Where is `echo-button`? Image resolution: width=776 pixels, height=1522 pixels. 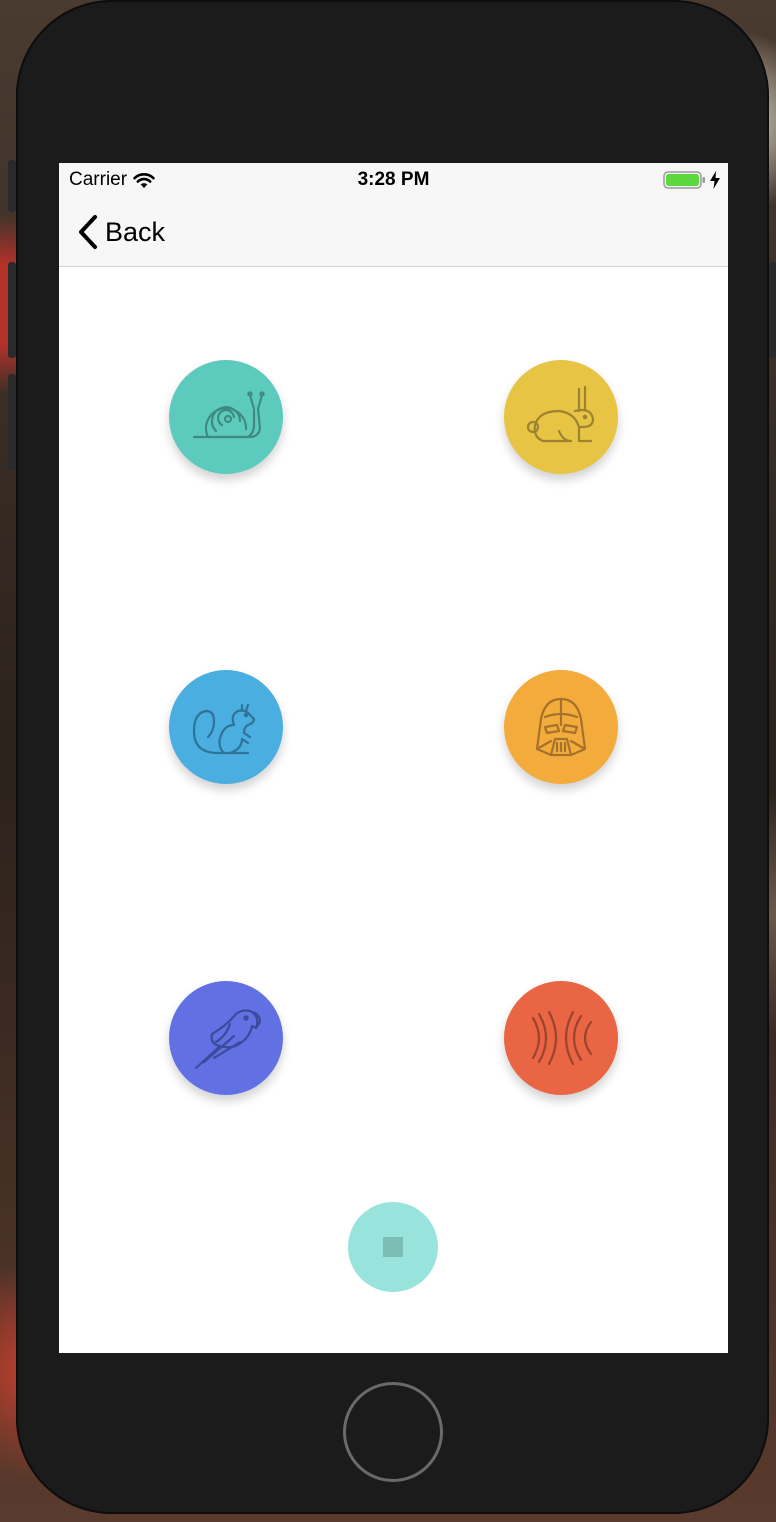 echo-button is located at coordinates (561, 1038).